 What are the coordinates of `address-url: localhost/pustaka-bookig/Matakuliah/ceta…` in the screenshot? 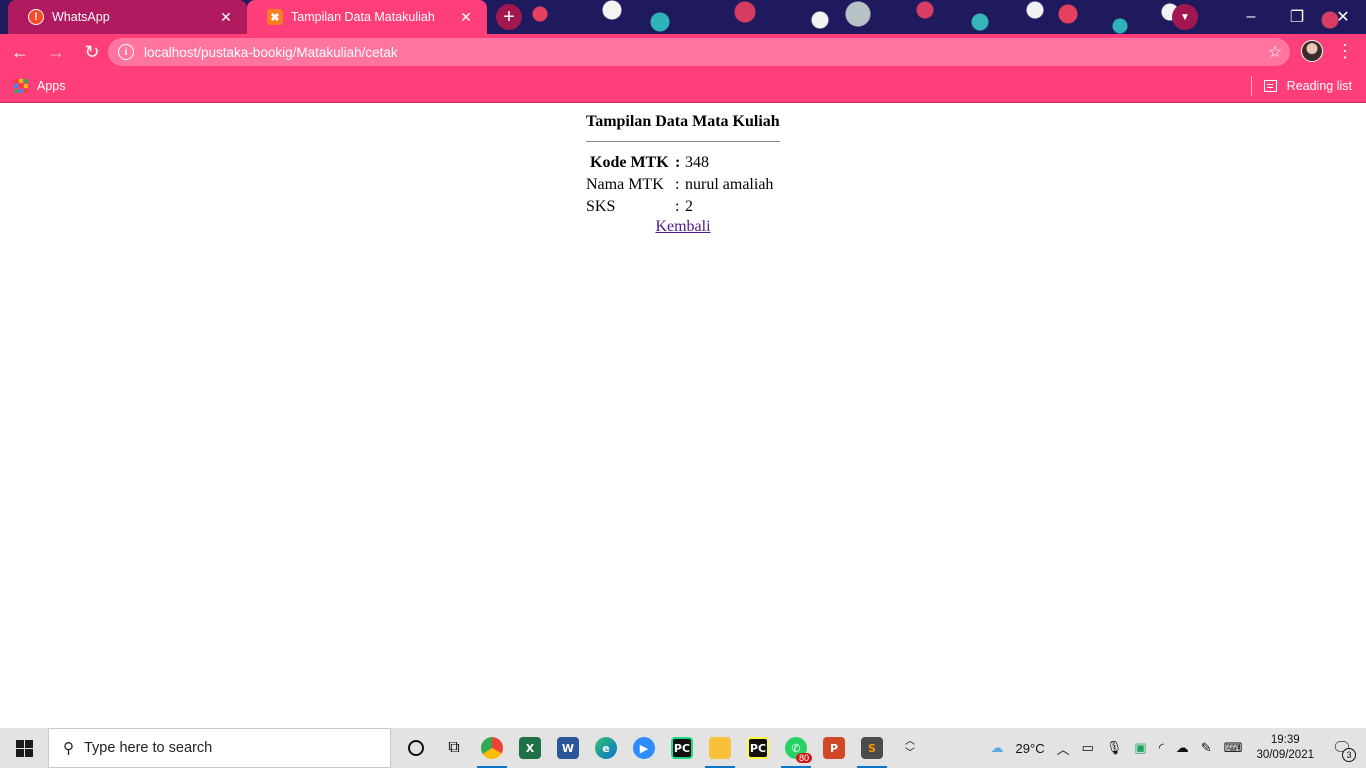 It's located at (702, 52).